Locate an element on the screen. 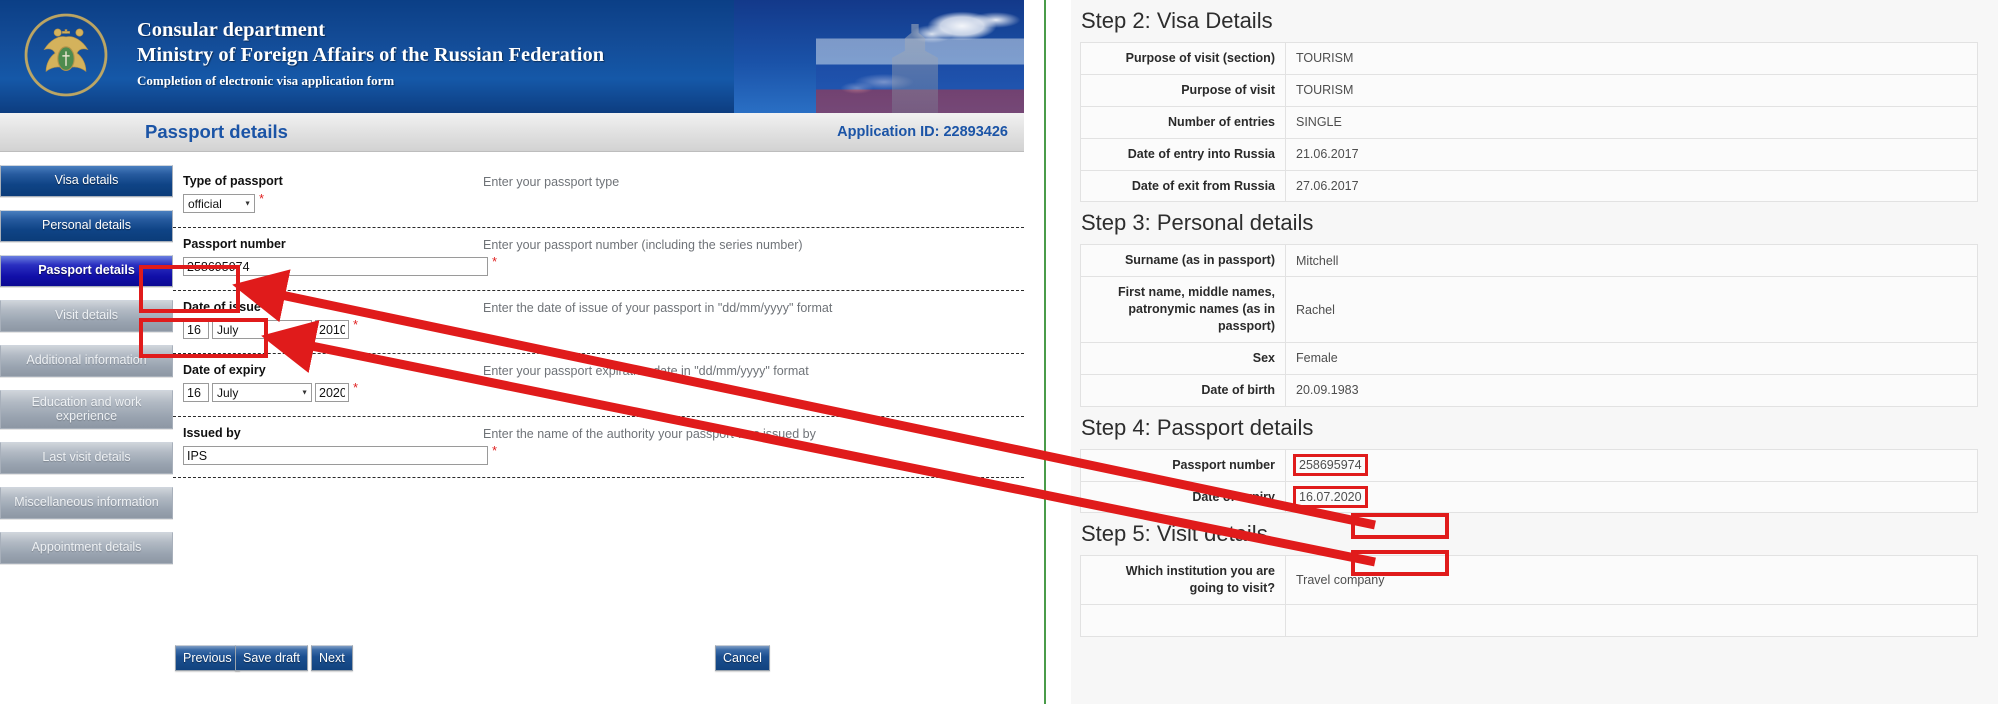  sidebar-item-miscellaneous-information: Miscellaneous information is located at coordinates (86, 503).